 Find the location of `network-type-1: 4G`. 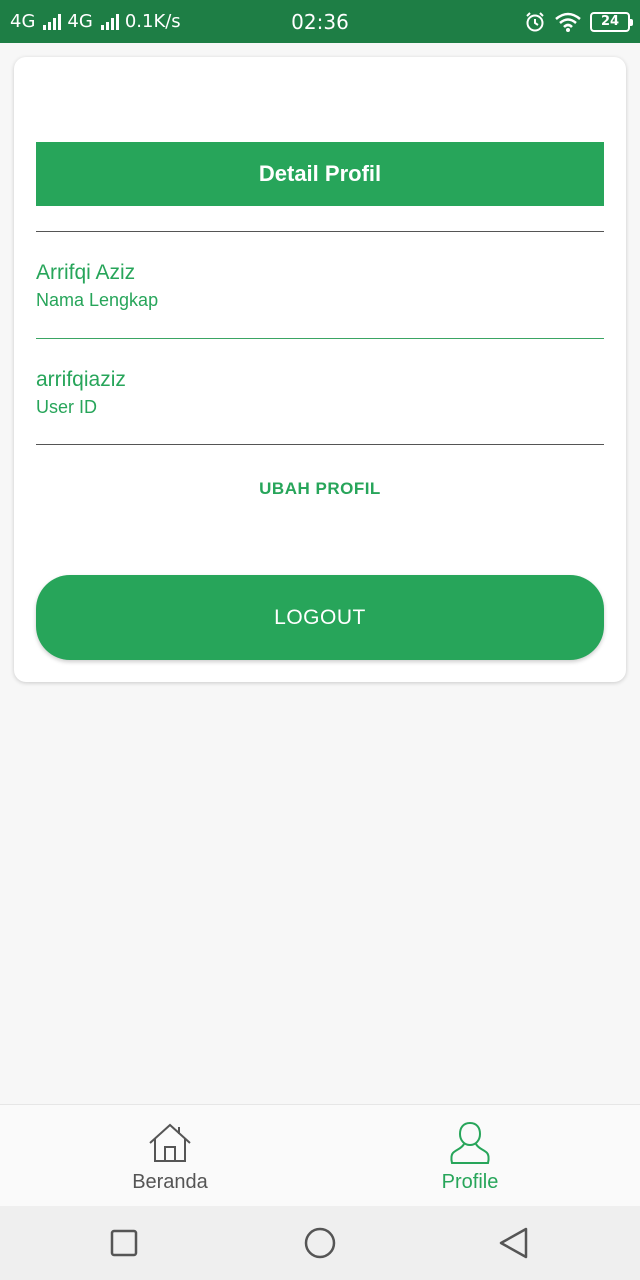

network-type-1: 4G is located at coordinates (23, 21).